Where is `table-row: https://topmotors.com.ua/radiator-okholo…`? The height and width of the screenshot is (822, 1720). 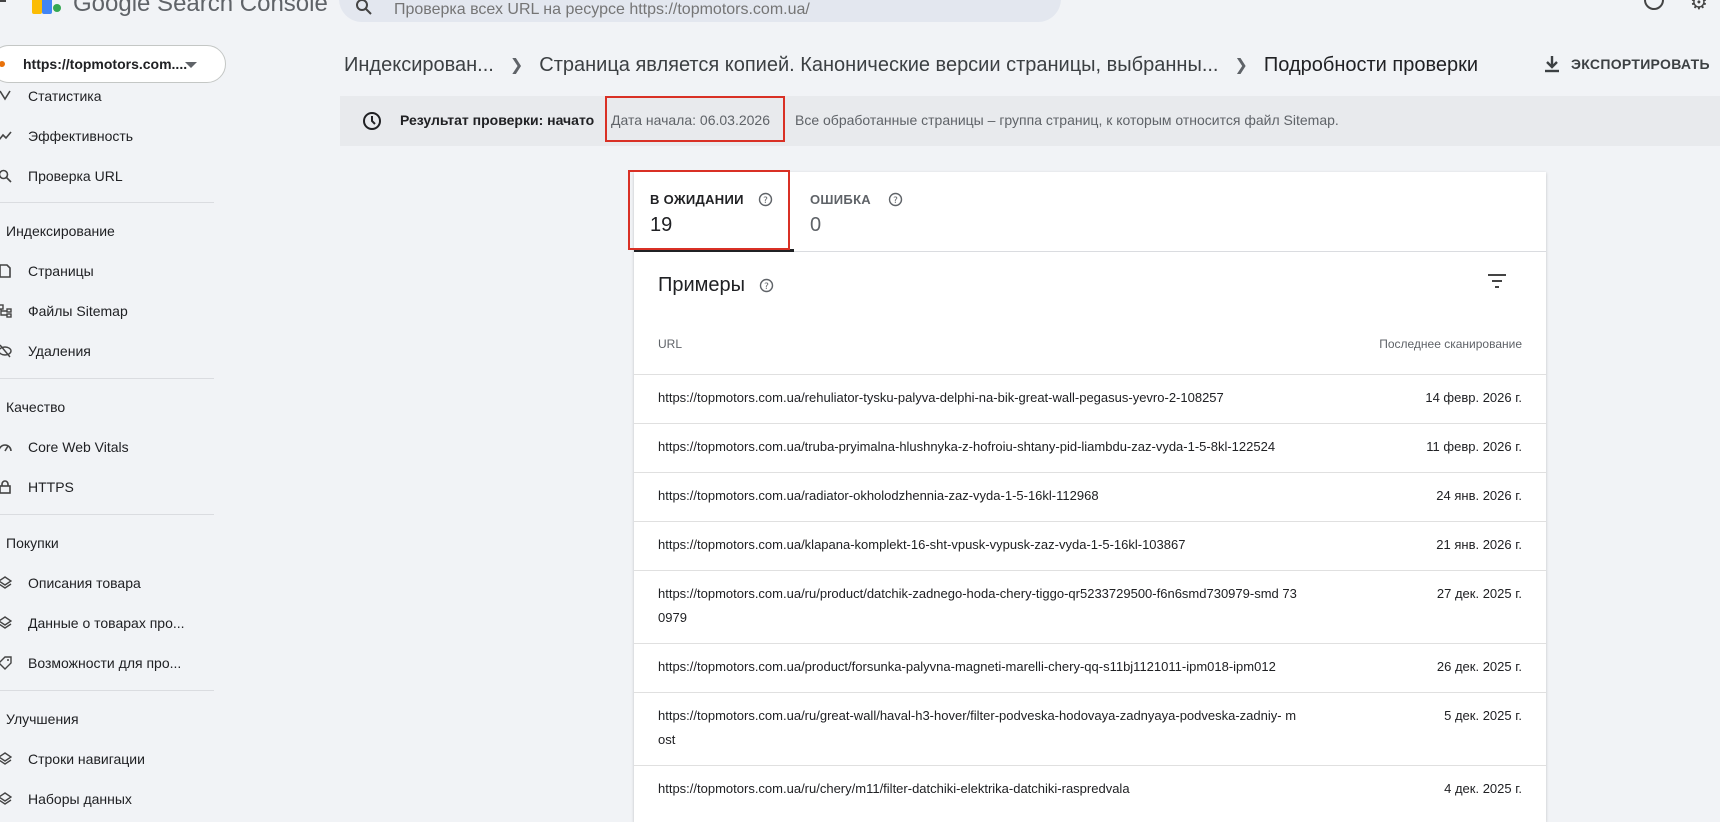 table-row: https://topmotors.com.ua/radiator-okholo… is located at coordinates (1090, 496).